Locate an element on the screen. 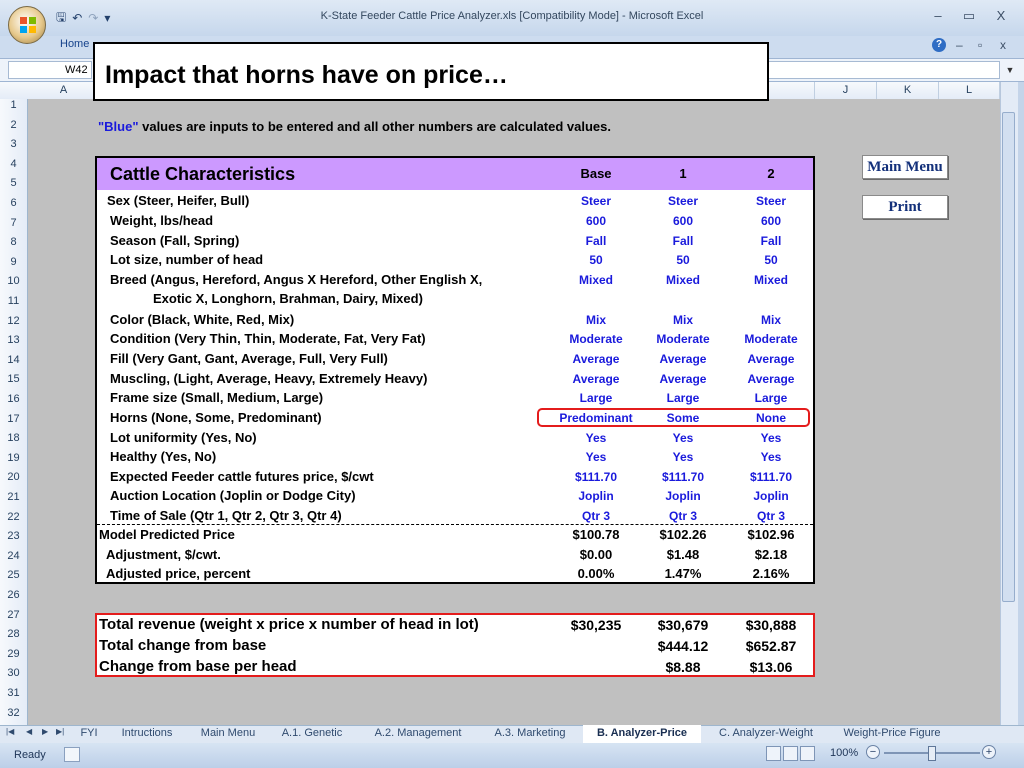 The height and width of the screenshot is (768, 1024). column-header-k: K is located at coordinates (908, 90).